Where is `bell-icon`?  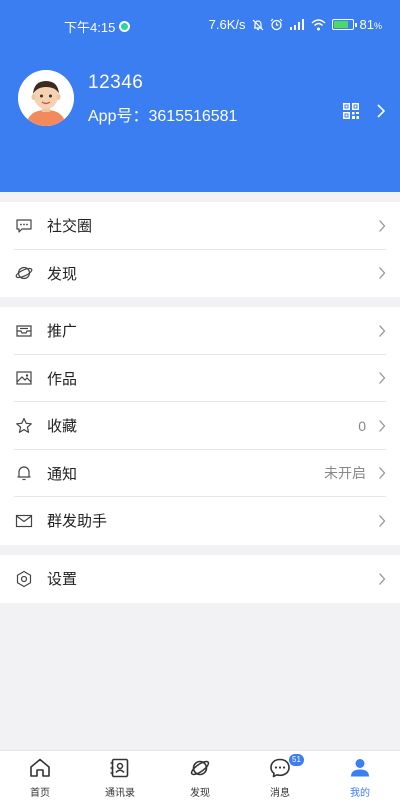 bell-icon is located at coordinates (24, 473).